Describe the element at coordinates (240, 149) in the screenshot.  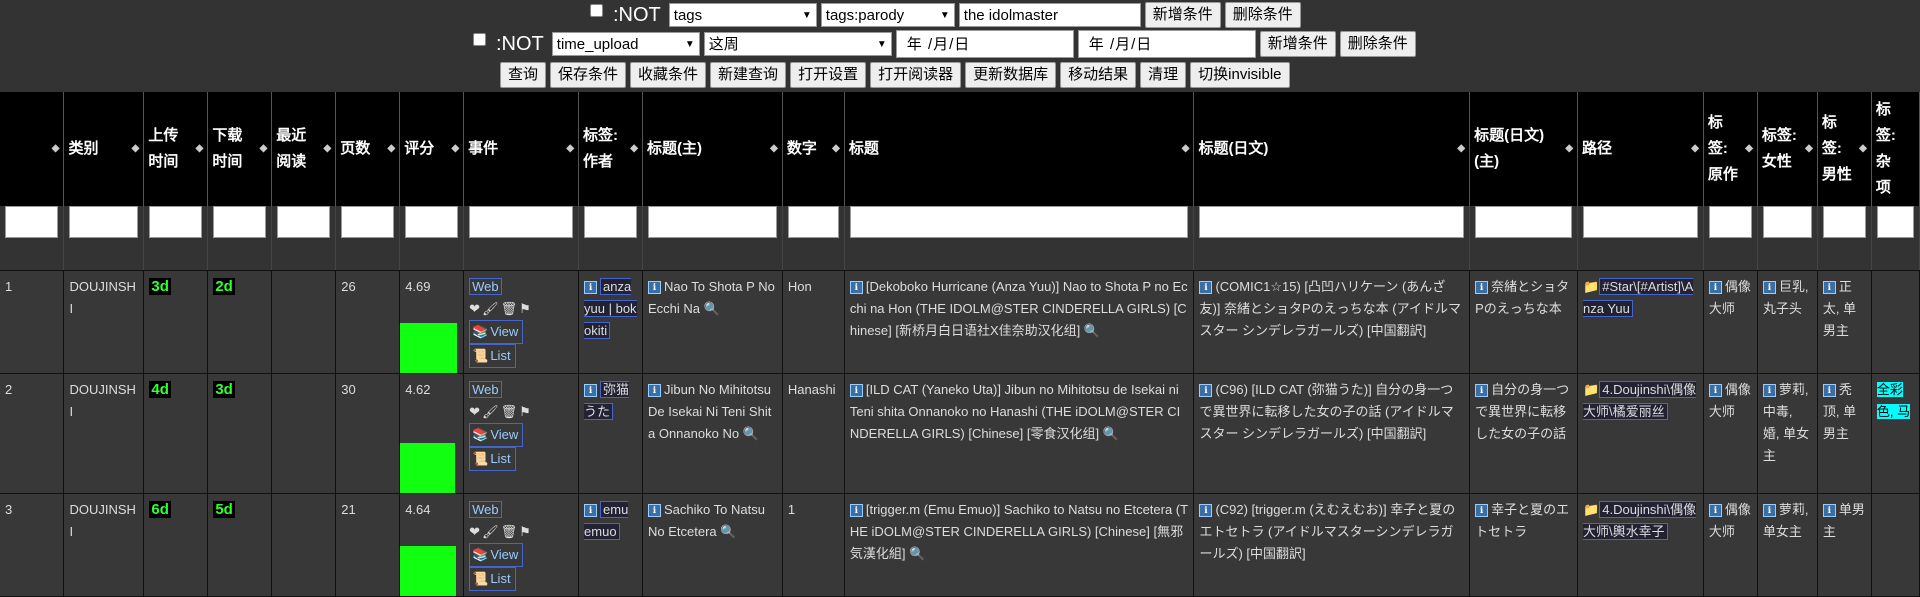
I see `col-download-time: 下载时间 ◆` at that location.